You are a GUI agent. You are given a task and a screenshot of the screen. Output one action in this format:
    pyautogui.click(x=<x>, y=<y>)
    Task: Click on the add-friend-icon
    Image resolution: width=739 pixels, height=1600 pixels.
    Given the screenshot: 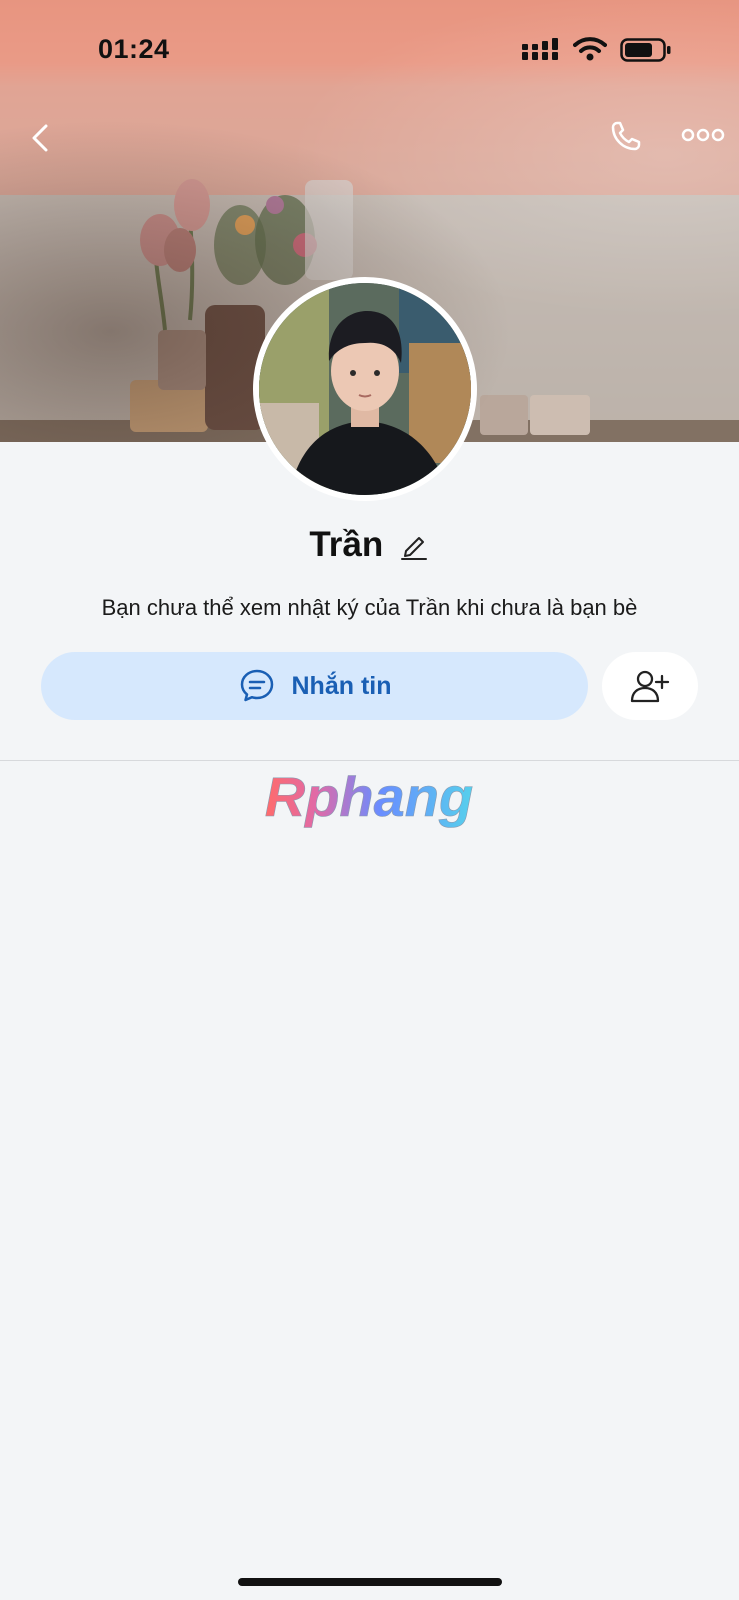 What is the action you would take?
    pyautogui.click(x=650, y=686)
    